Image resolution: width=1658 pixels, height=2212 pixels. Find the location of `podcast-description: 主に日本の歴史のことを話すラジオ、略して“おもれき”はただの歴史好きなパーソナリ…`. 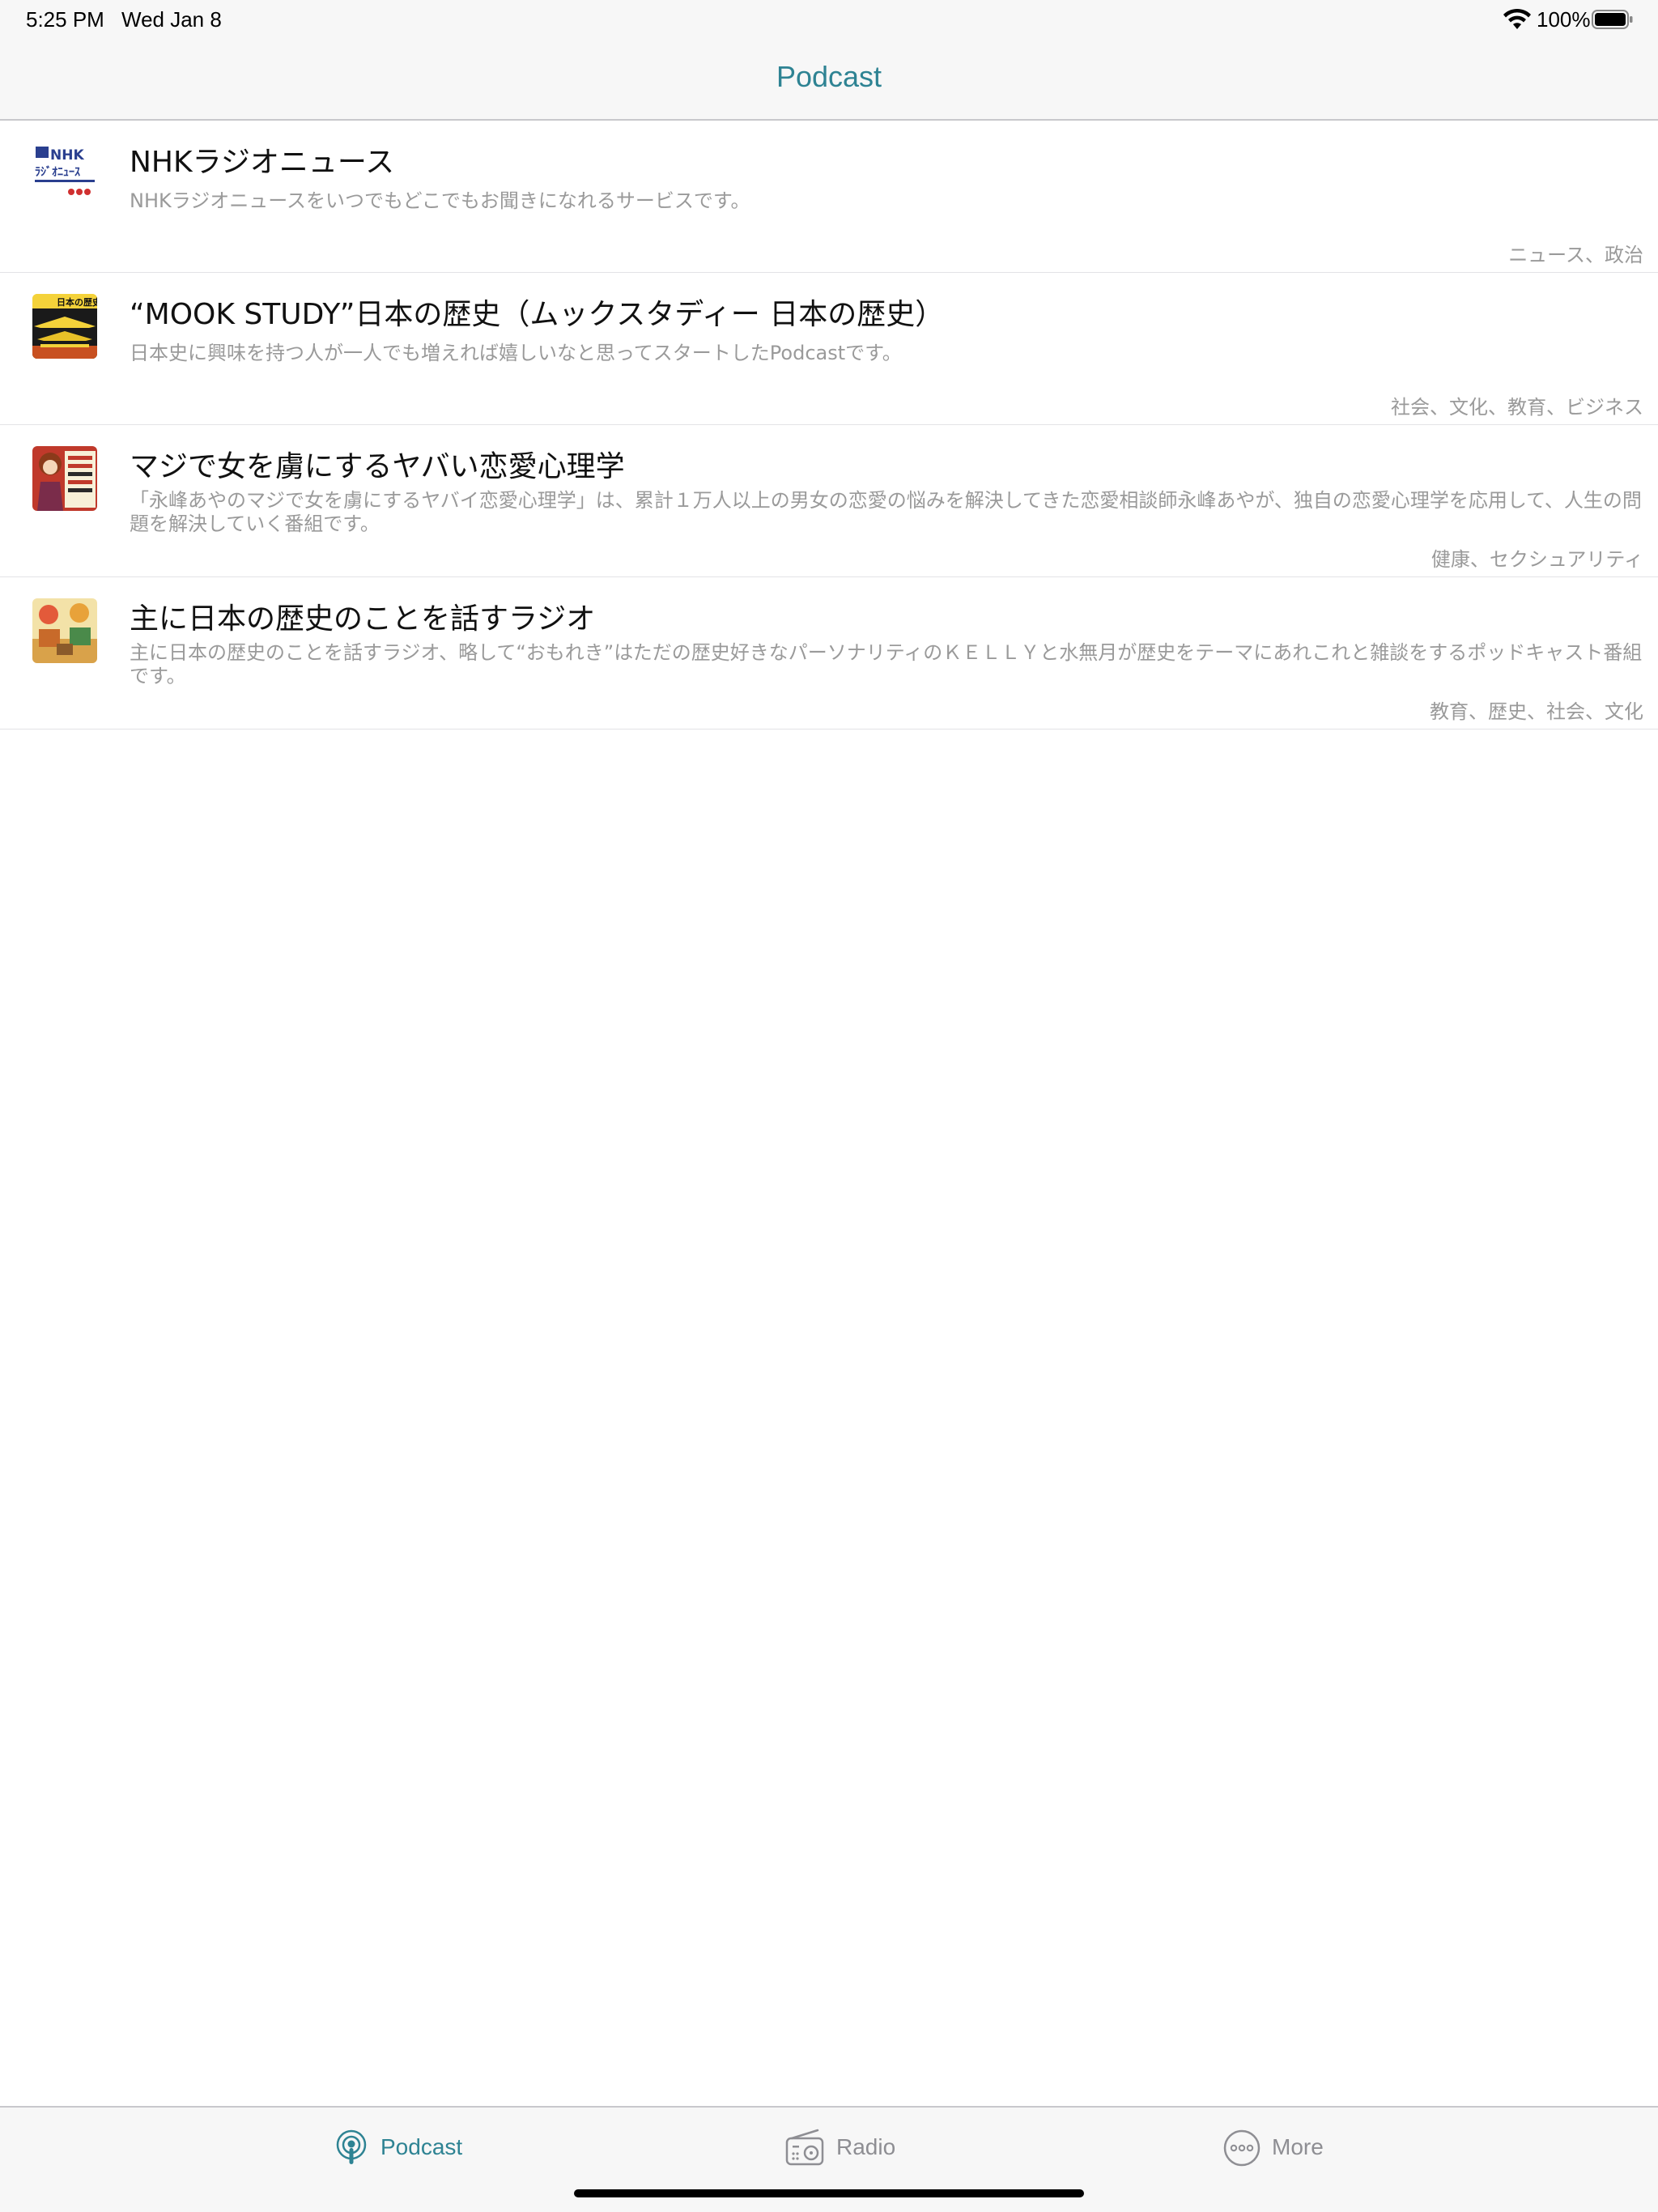

podcast-description: 主に日本の歴史のことを話すラジオ、略して“おもれき”はただの歴史好きなパーソナリ… is located at coordinates (886, 664).